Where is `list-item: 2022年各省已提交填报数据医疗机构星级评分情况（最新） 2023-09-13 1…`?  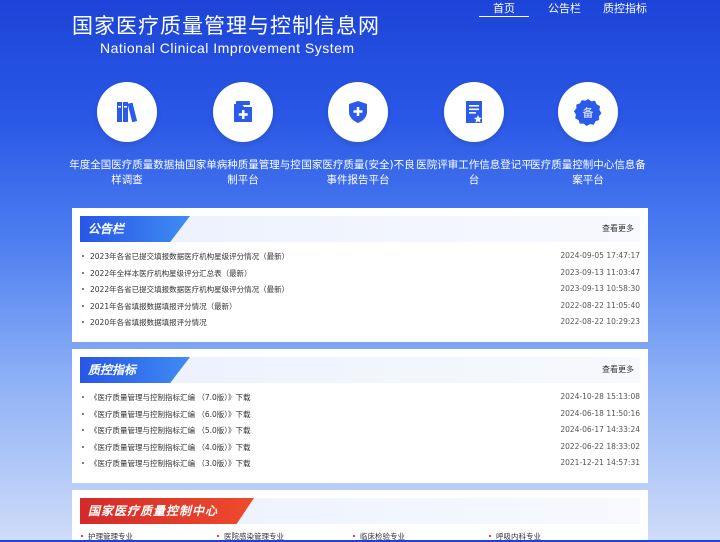
list-item: 2022年各省已提交填报数据医疗机构星级评分情况（最新） 2023-09-13 1… is located at coordinates (361, 291).